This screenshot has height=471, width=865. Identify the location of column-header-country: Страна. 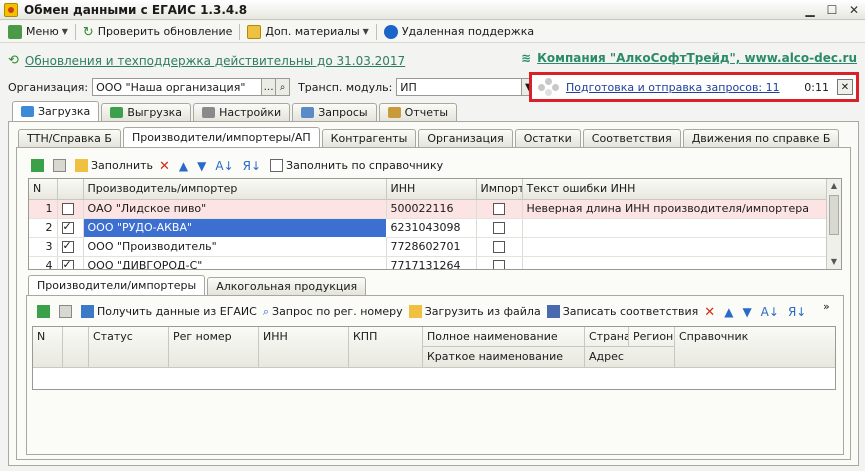
(607, 337).